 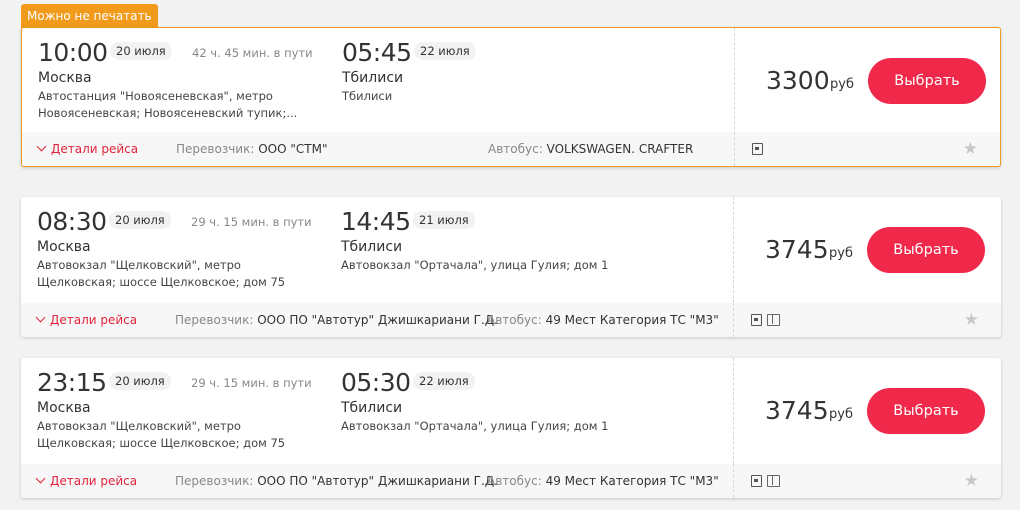 I want to click on carrier-info: Перевозчик: ООО "СТМ", so click(x=251, y=149).